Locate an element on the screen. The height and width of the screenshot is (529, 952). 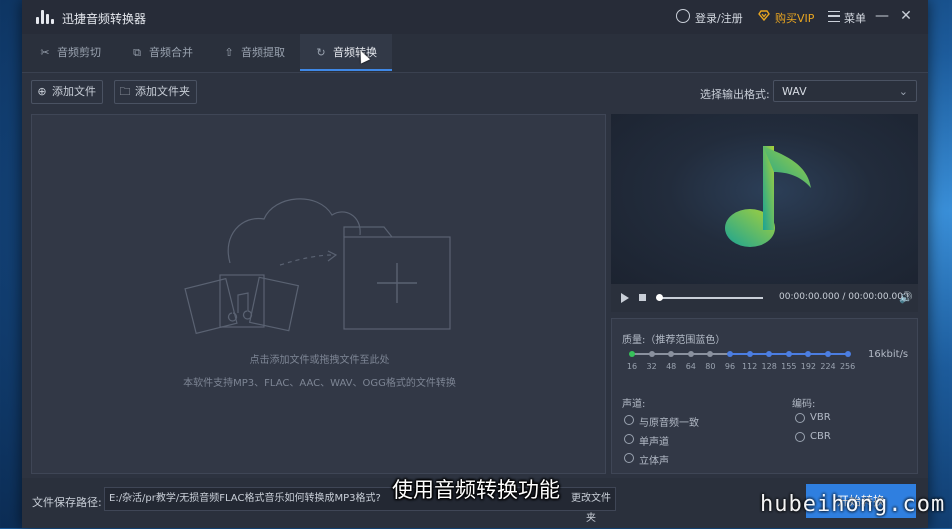
merge-icon: ⧉ is located at coordinates (137, 52).